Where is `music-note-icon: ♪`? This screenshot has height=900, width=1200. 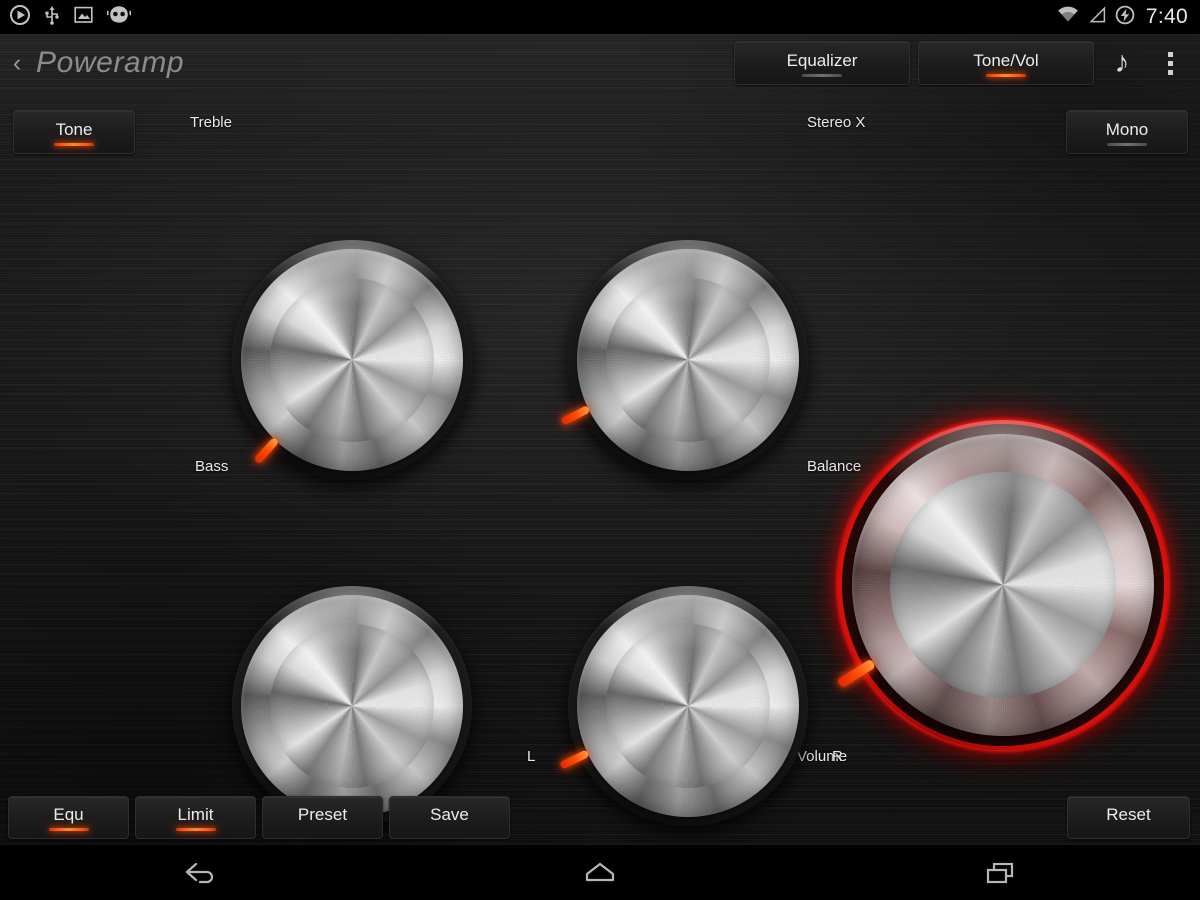
music-note-icon: ♪ is located at coordinates (1122, 63).